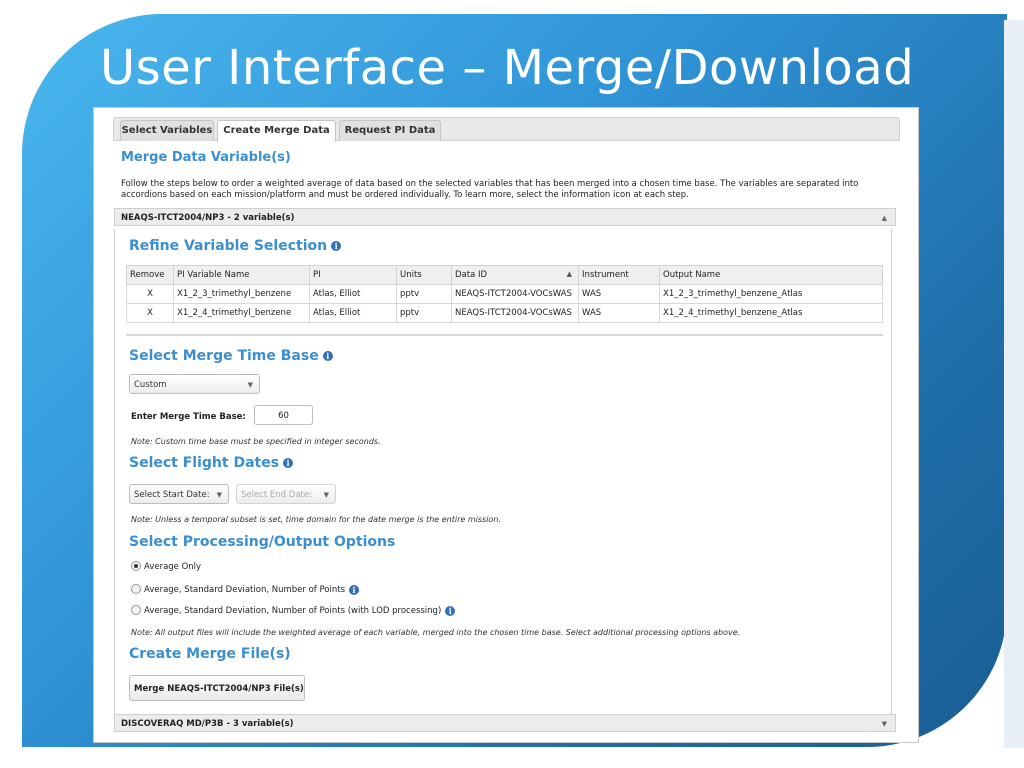  Describe the element at coordinates (276, 495) in the screenshot. I see `end-date-label: Select End Date:` at that location.